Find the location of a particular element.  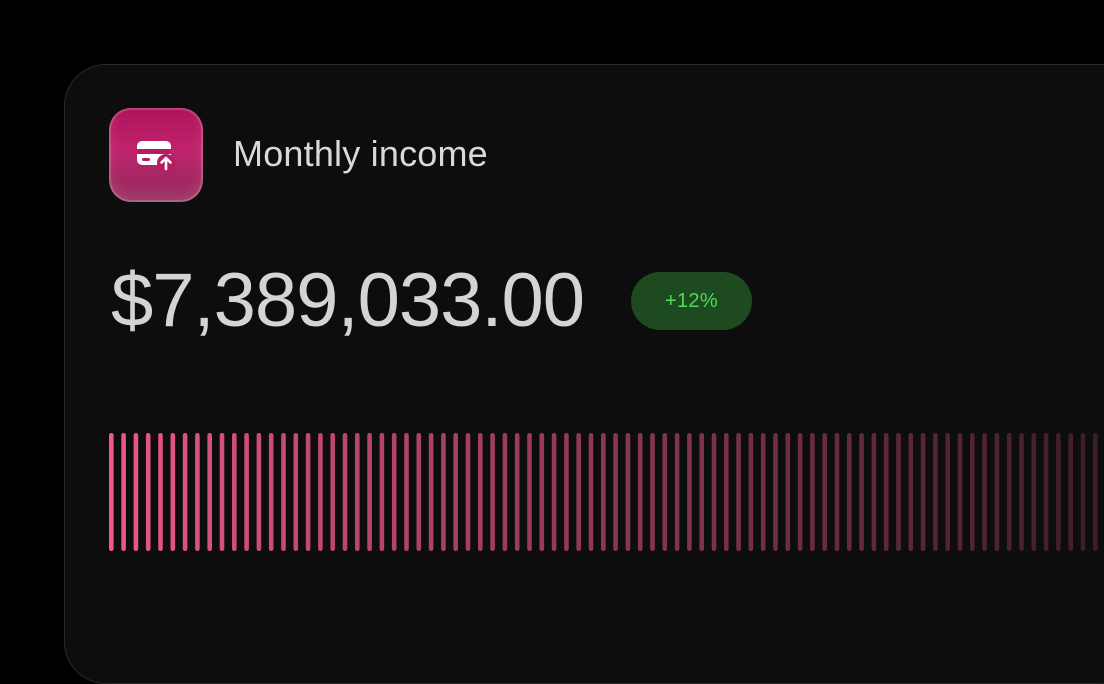

card-title: Monthly income is located at coordinates (360, 153).